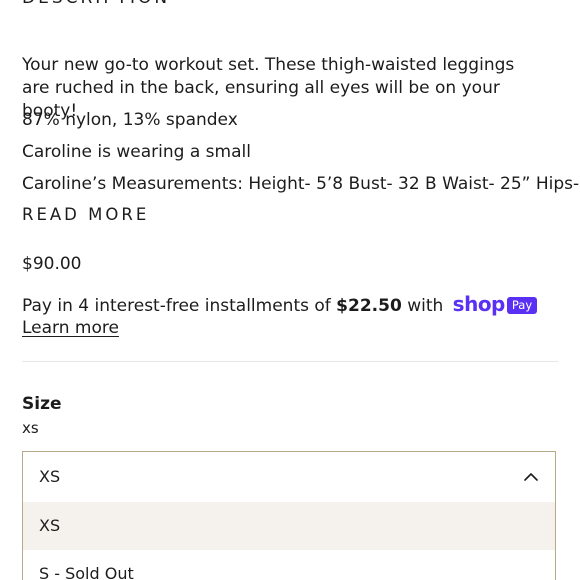  What do you see at coordinates (42, 404) in the screenshot?
I see `size-label: Size` at bounding box center [42, 404].